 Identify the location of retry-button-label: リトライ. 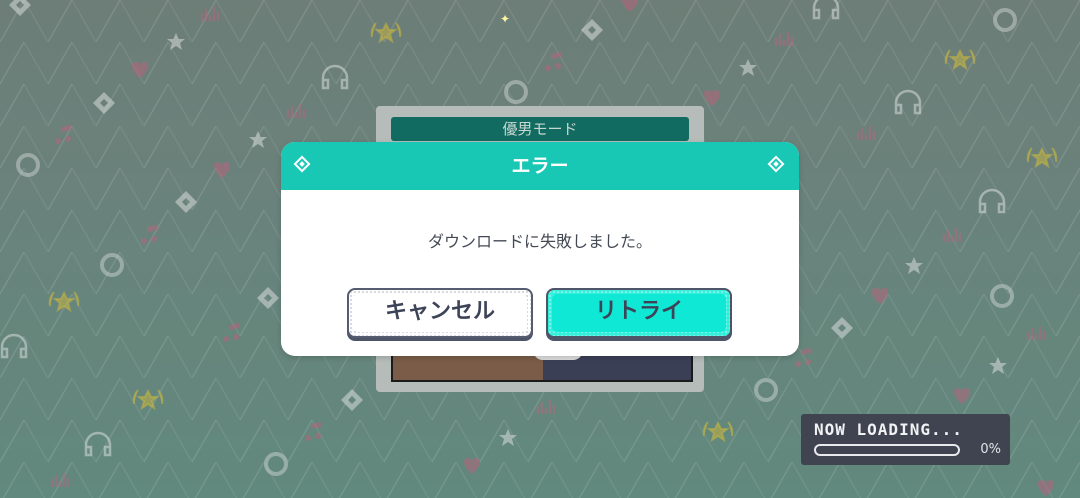
(638, 311).